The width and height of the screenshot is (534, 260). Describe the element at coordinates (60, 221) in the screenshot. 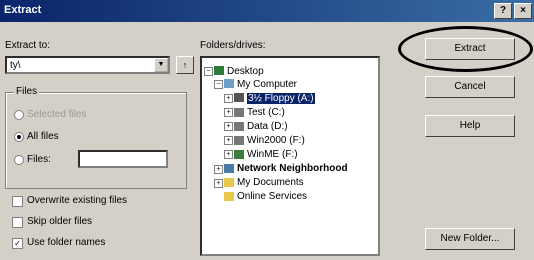

I see `skip-older-label: Skip older files` at that location.